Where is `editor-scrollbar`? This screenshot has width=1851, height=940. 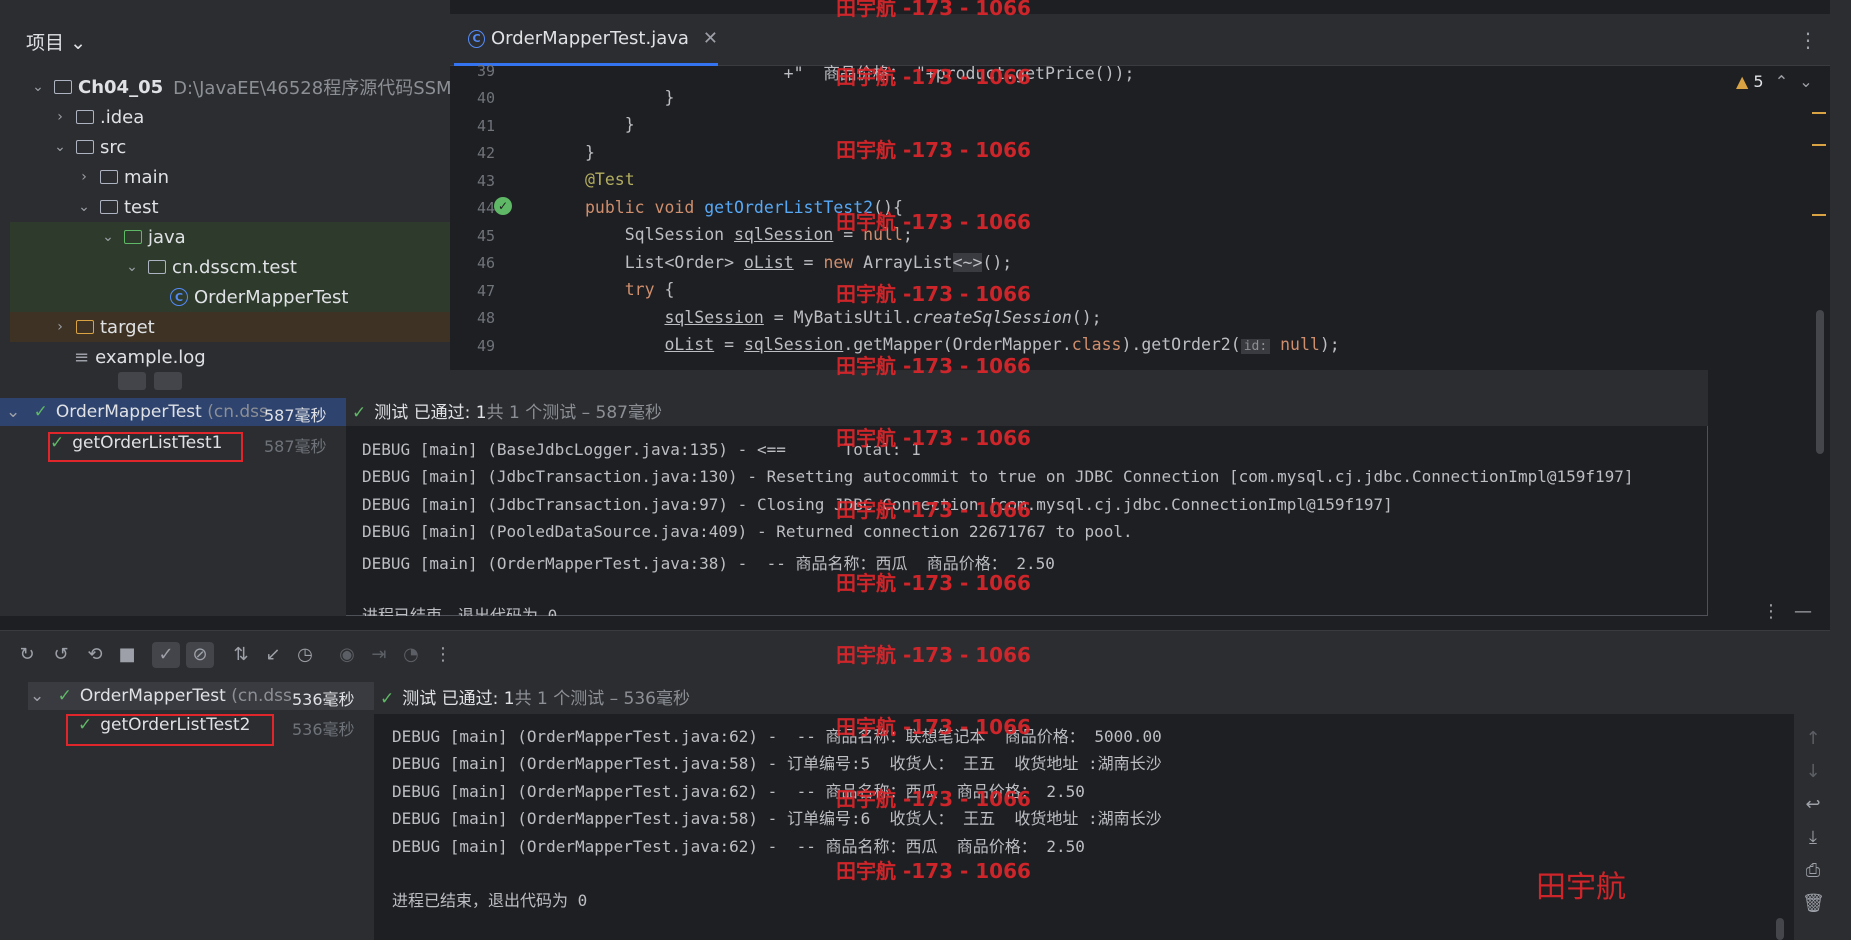
editor-scrollbar is located at coordinates (1820, 382).